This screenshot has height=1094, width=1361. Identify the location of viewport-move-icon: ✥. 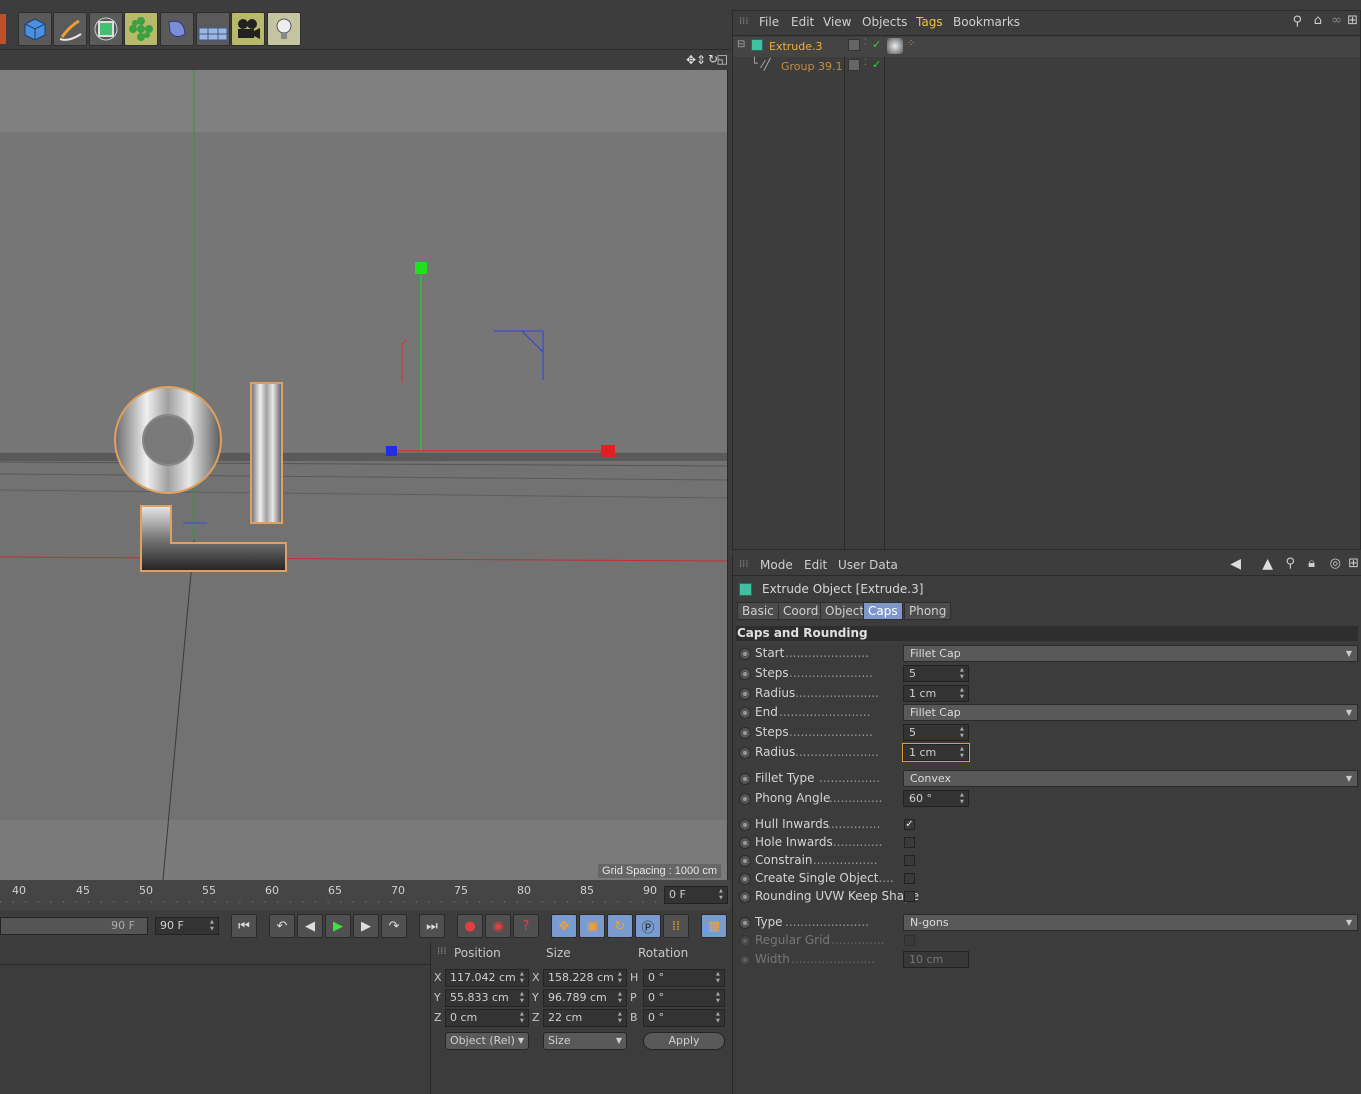
(691, 60).